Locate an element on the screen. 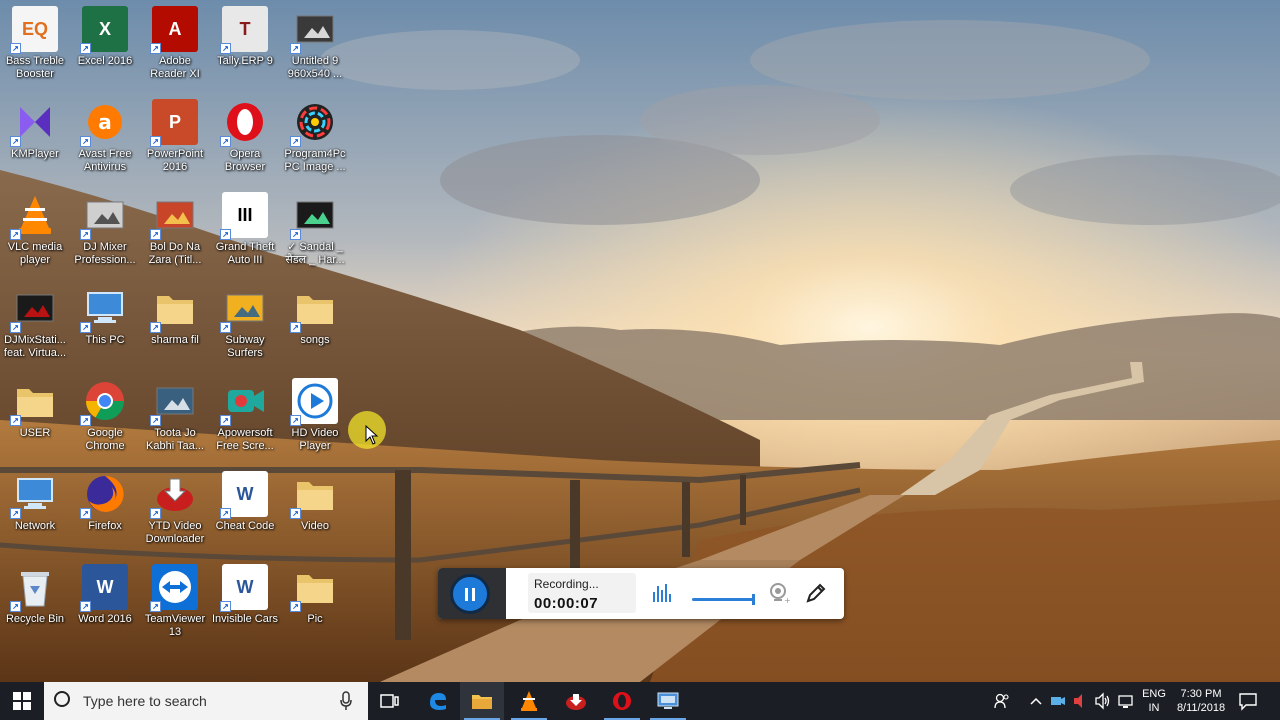 The width and height of the screenshot is (1280, 720). desktop-shortcut: ↗ songs is located at coordinates (315, 323).